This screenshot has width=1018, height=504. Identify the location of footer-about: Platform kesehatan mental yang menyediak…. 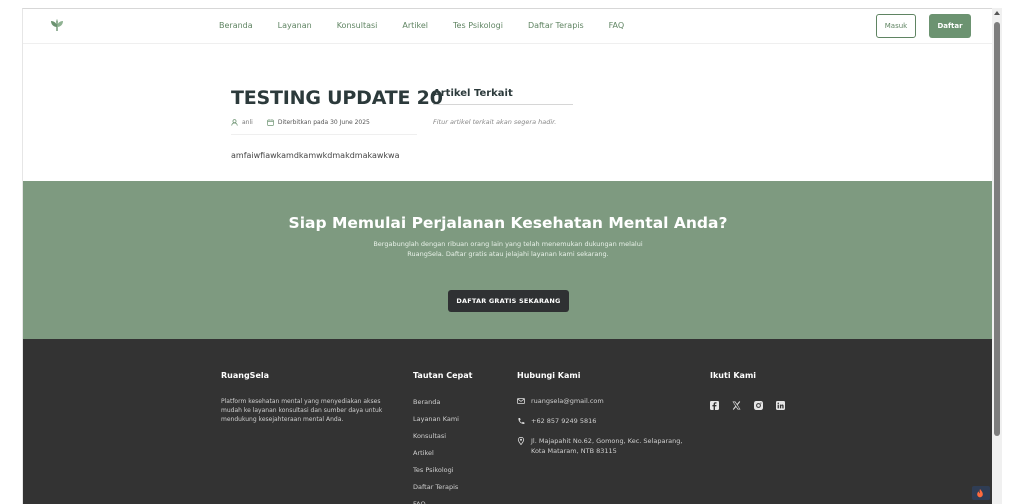
(302, 410).